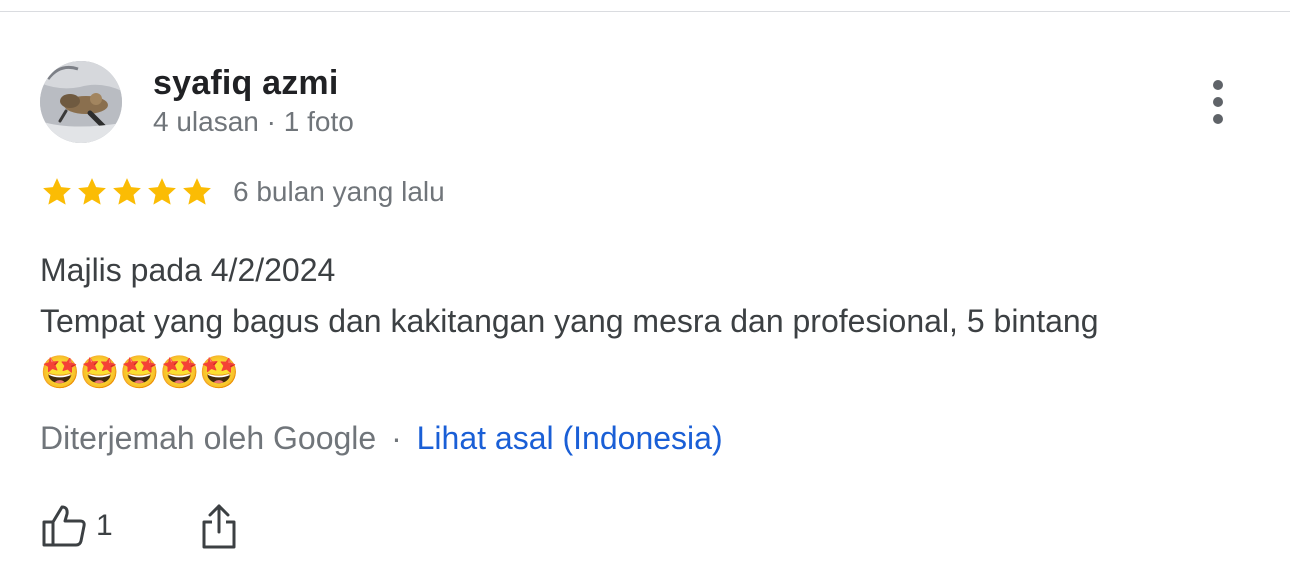 The width and height of the screenshot is (1290, 572). I want to click on share-button, so click(219, 526).